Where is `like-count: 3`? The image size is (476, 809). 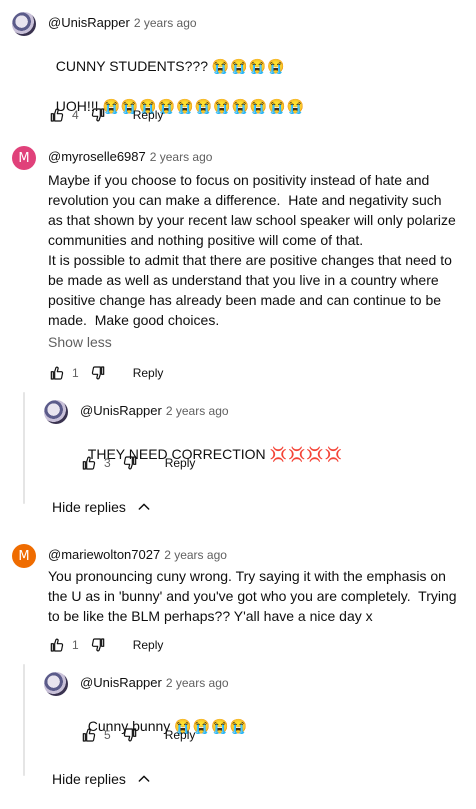 like-count: 3 is located at coordinates (107, 463).